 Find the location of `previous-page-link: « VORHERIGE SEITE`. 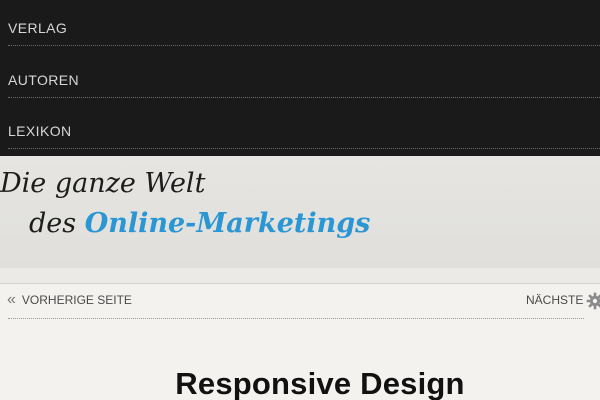

previous-page-link: « VORHERIGE SEITE is located at coordinates (69, 300).